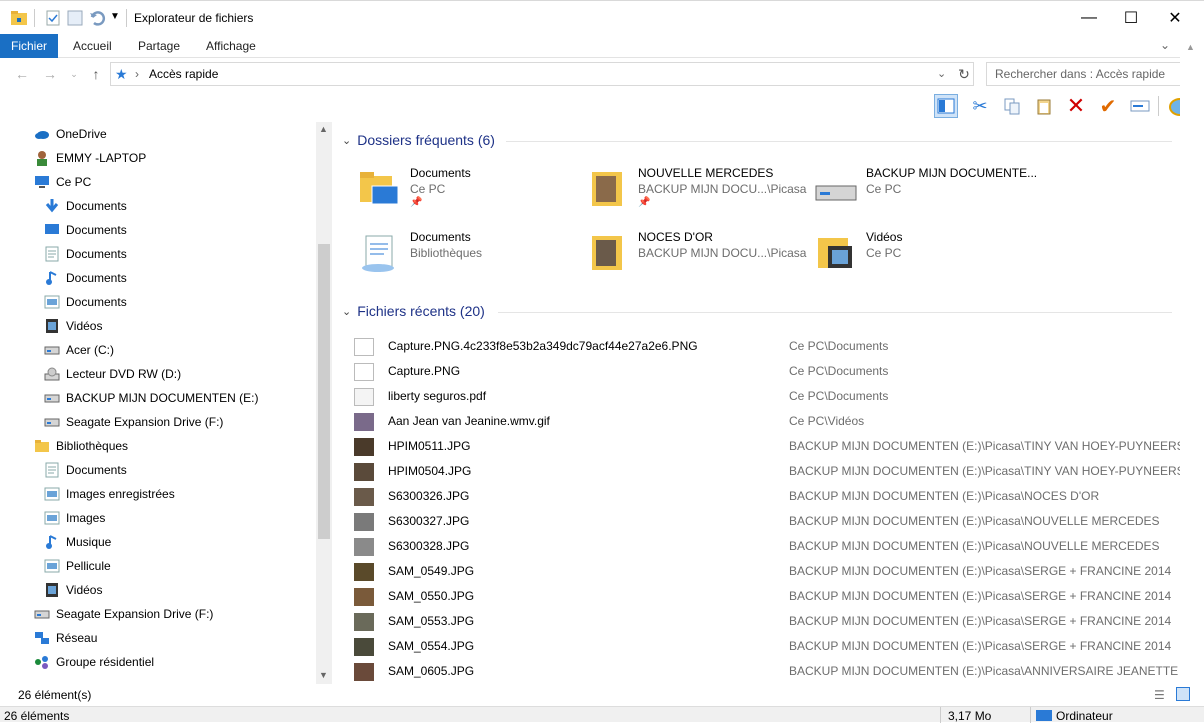 This screenshot has width=1204, height=723. Describe the element at coordinates (1080, 74) in the screenshot. I see `search-placeholder: Rechercher dans : Accès rapide` at that location.